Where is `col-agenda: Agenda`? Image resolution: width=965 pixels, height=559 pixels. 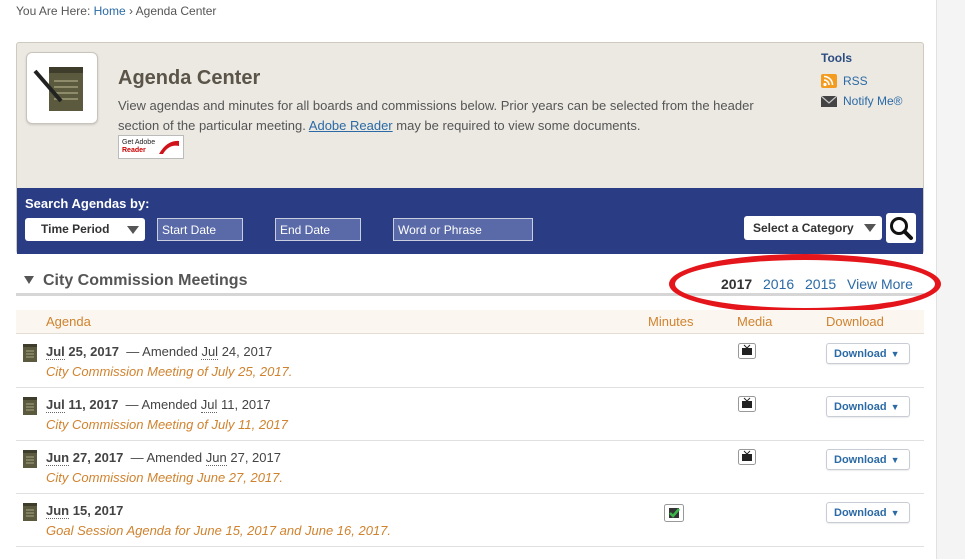
col-agenda: Agenda is located at coordinates (68, 321).